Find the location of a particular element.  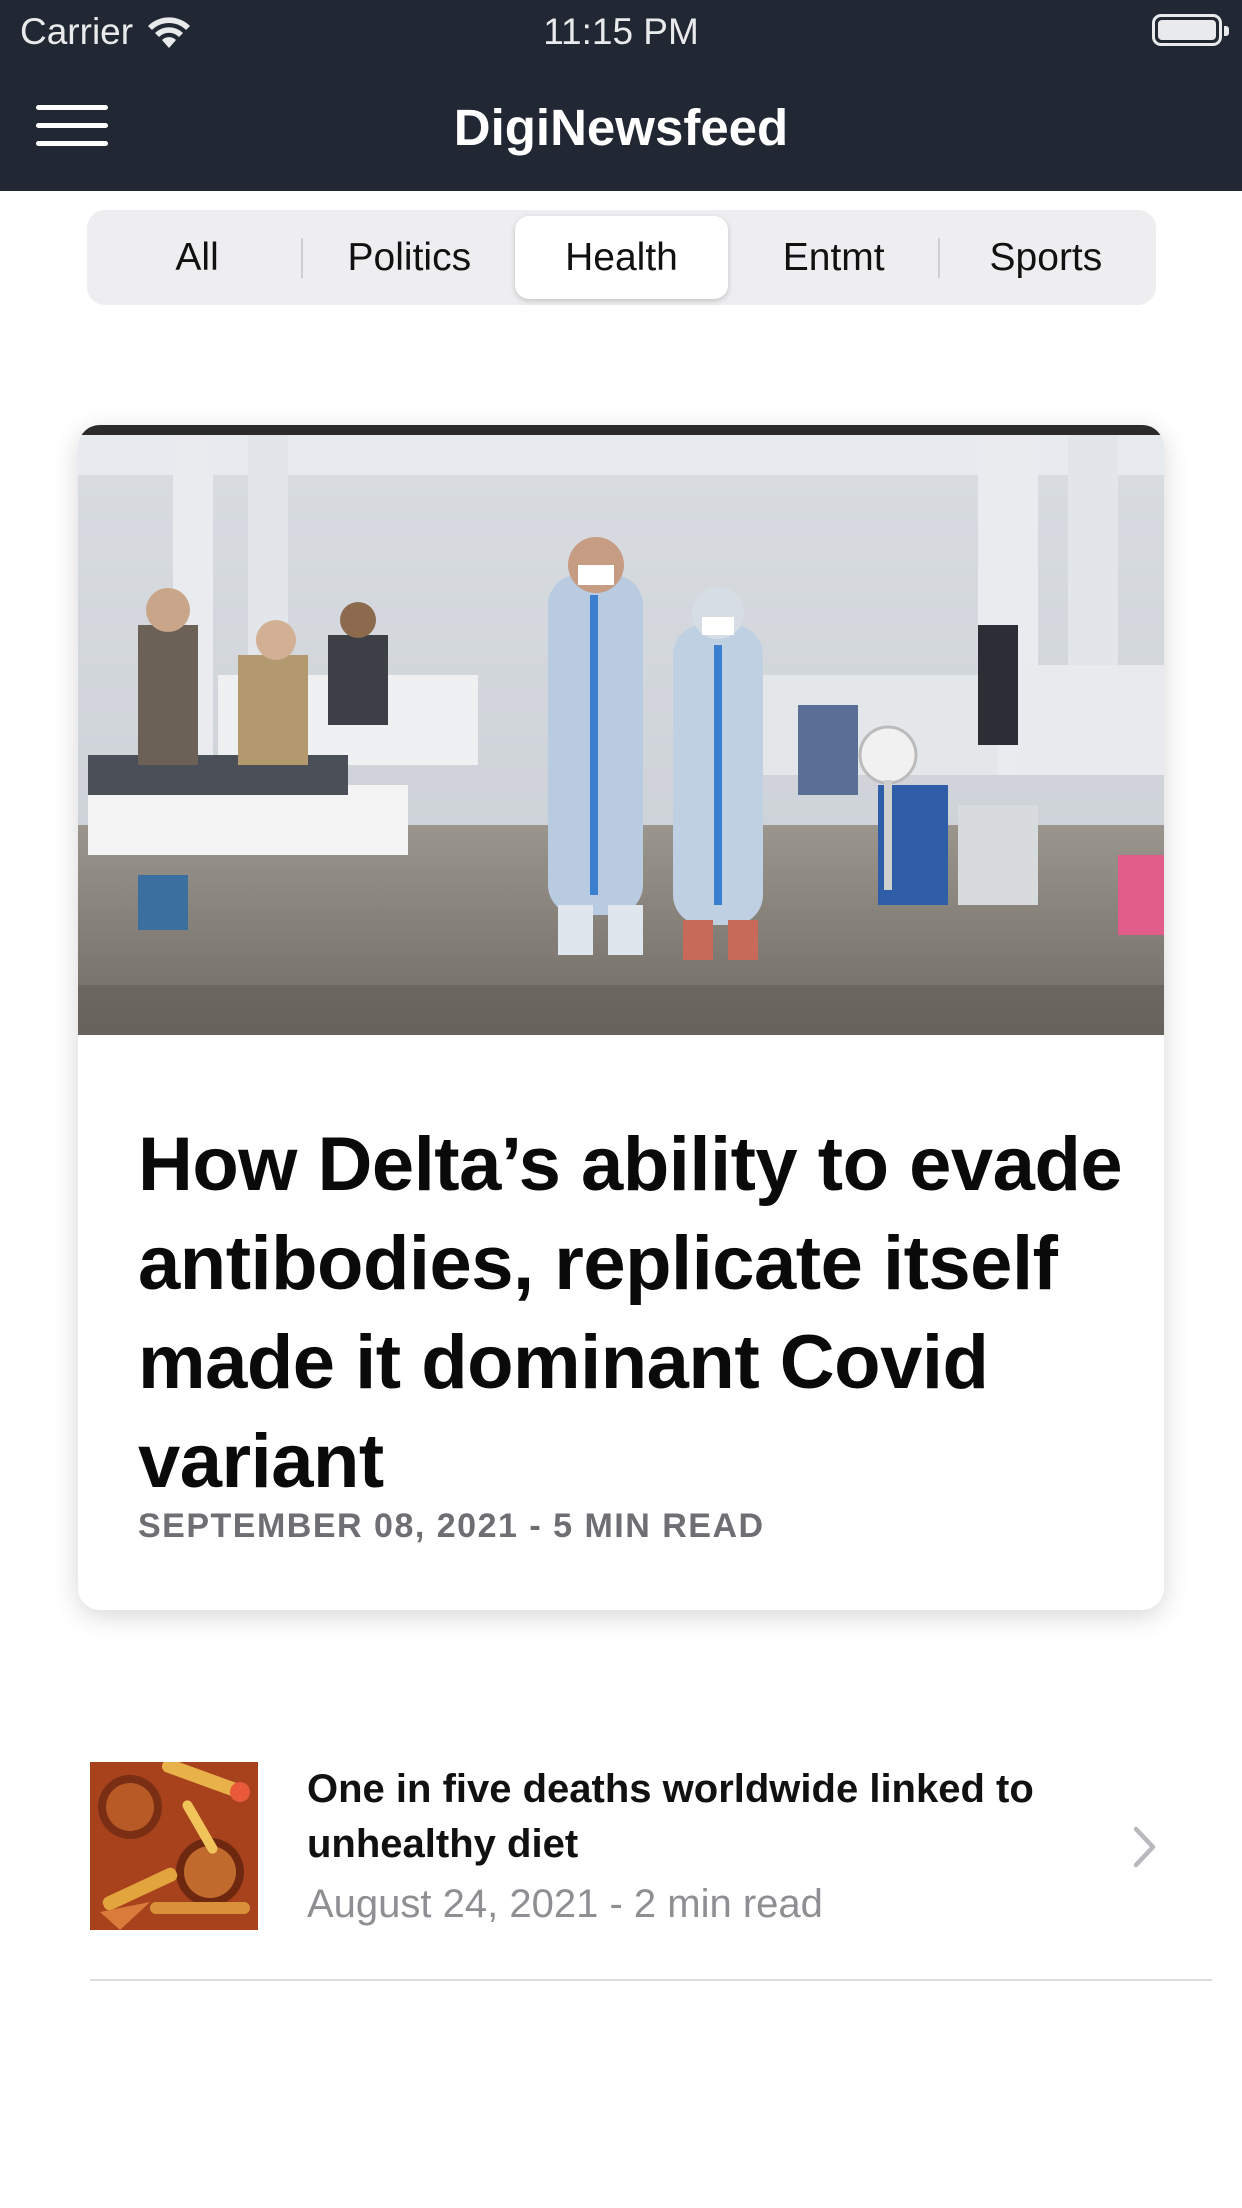

navigation-bar: DigiNewsfeed is located at coordinates (621, 126).